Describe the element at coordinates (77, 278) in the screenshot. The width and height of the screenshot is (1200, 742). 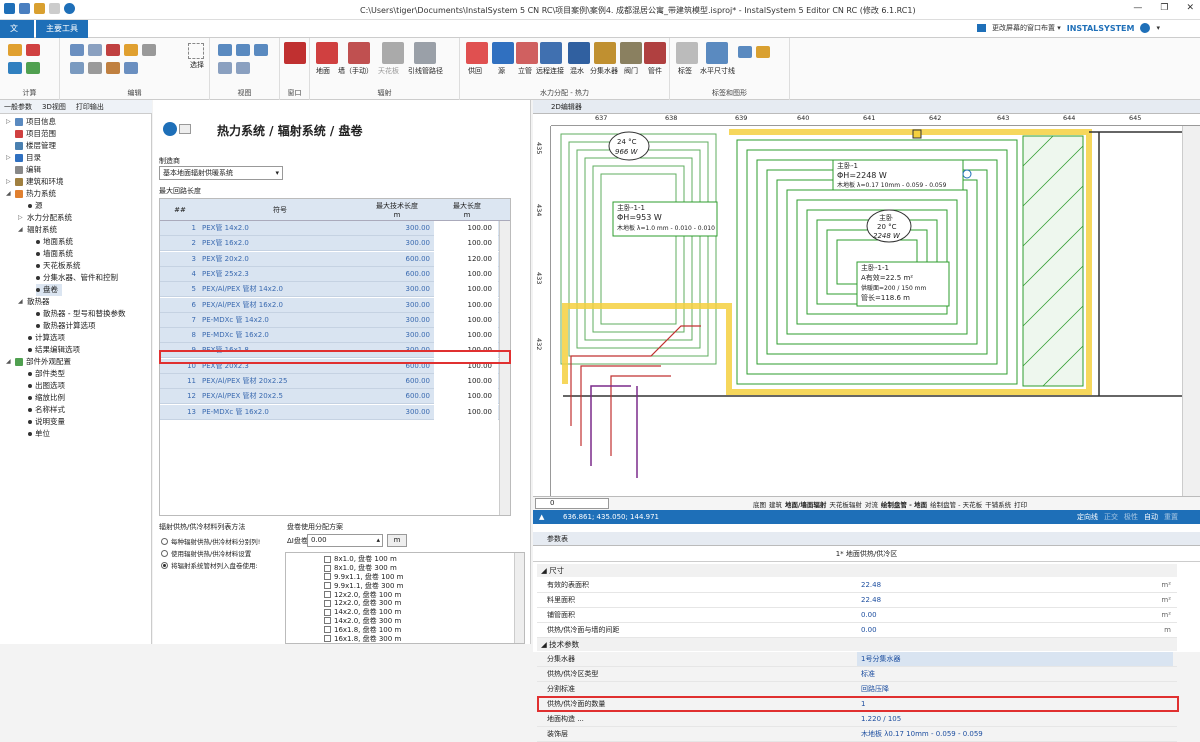
I see `tree-item: 分集水器、管件和控制` at that location.